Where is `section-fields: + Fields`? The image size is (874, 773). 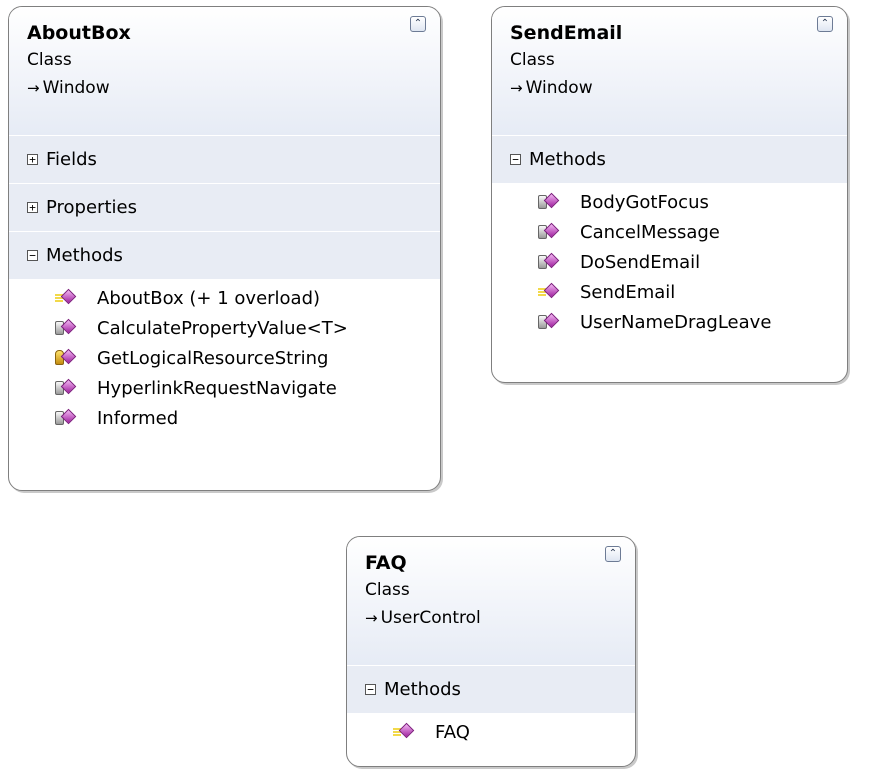
section-fields: + Fields is located at coordinates (224, 159).